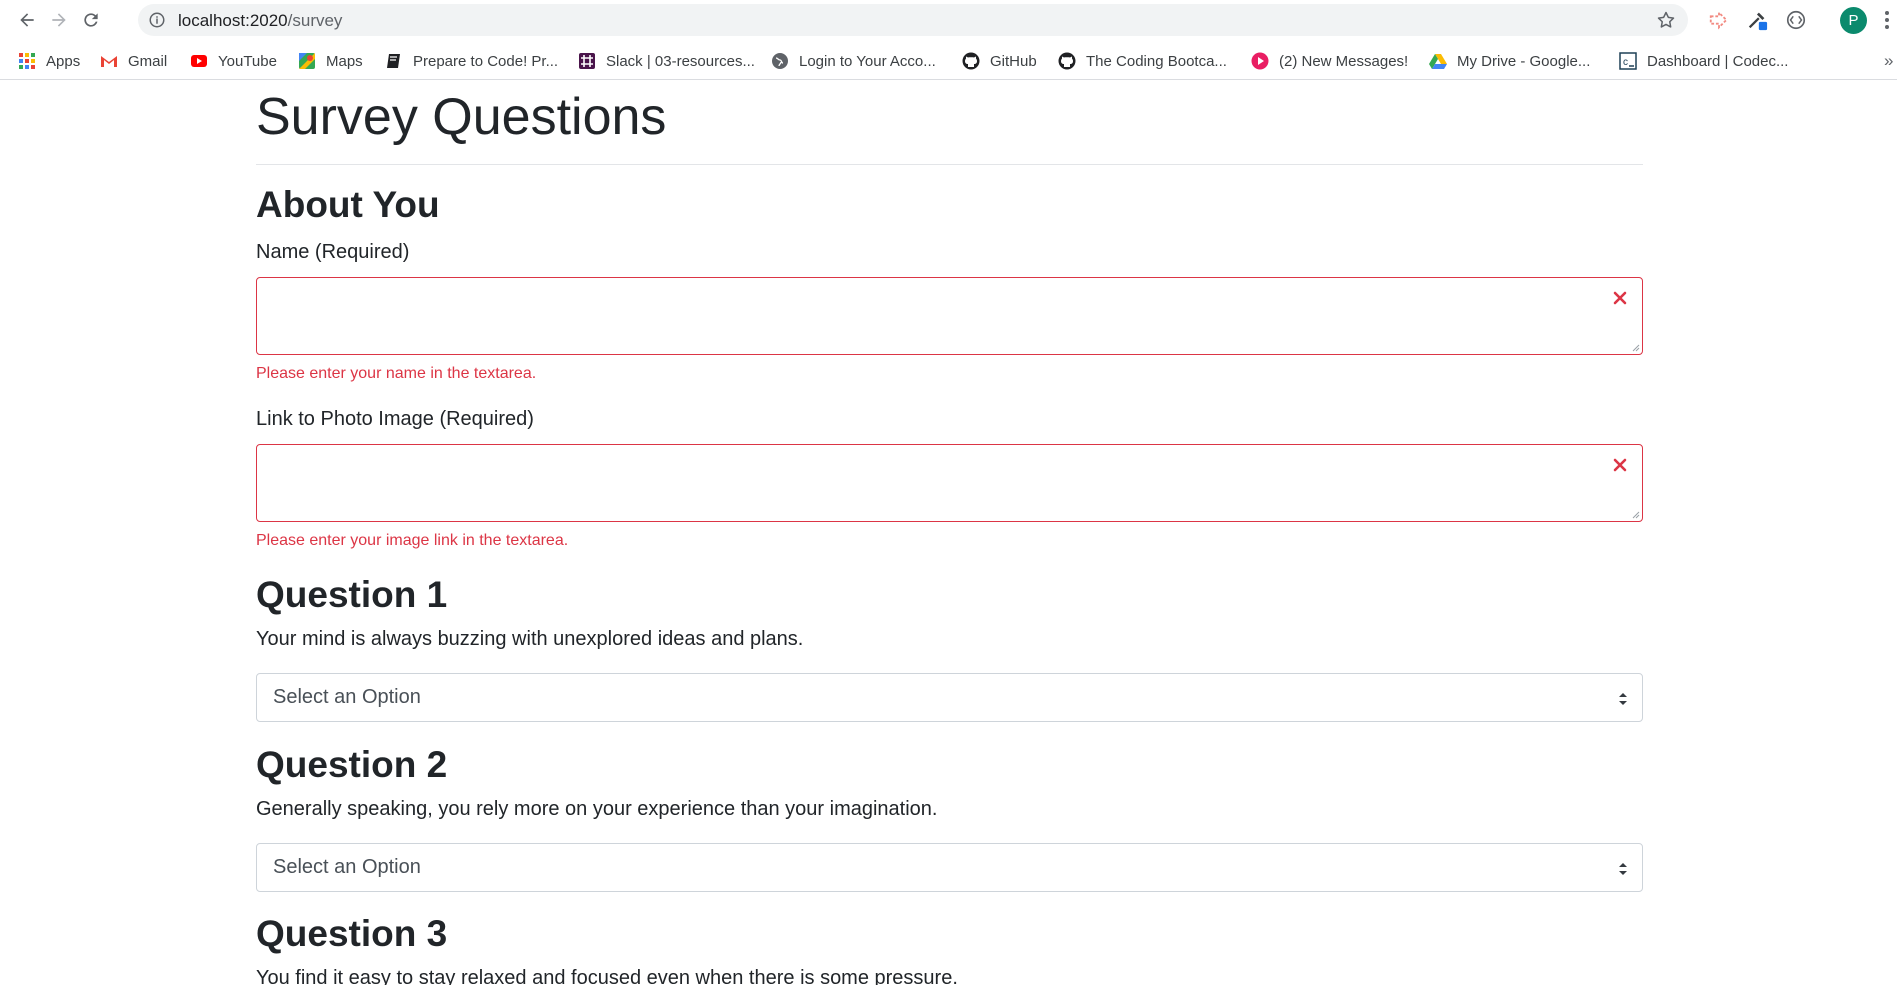  I want to click on slack-icon, so click(587, 61).